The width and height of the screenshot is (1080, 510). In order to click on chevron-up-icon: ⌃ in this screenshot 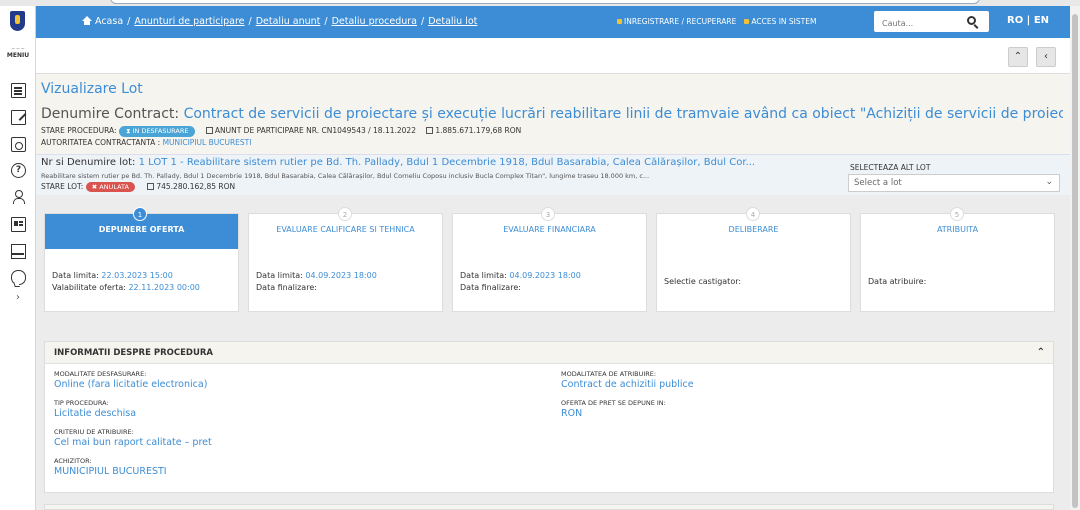, I will do `click(1041, 352)`.